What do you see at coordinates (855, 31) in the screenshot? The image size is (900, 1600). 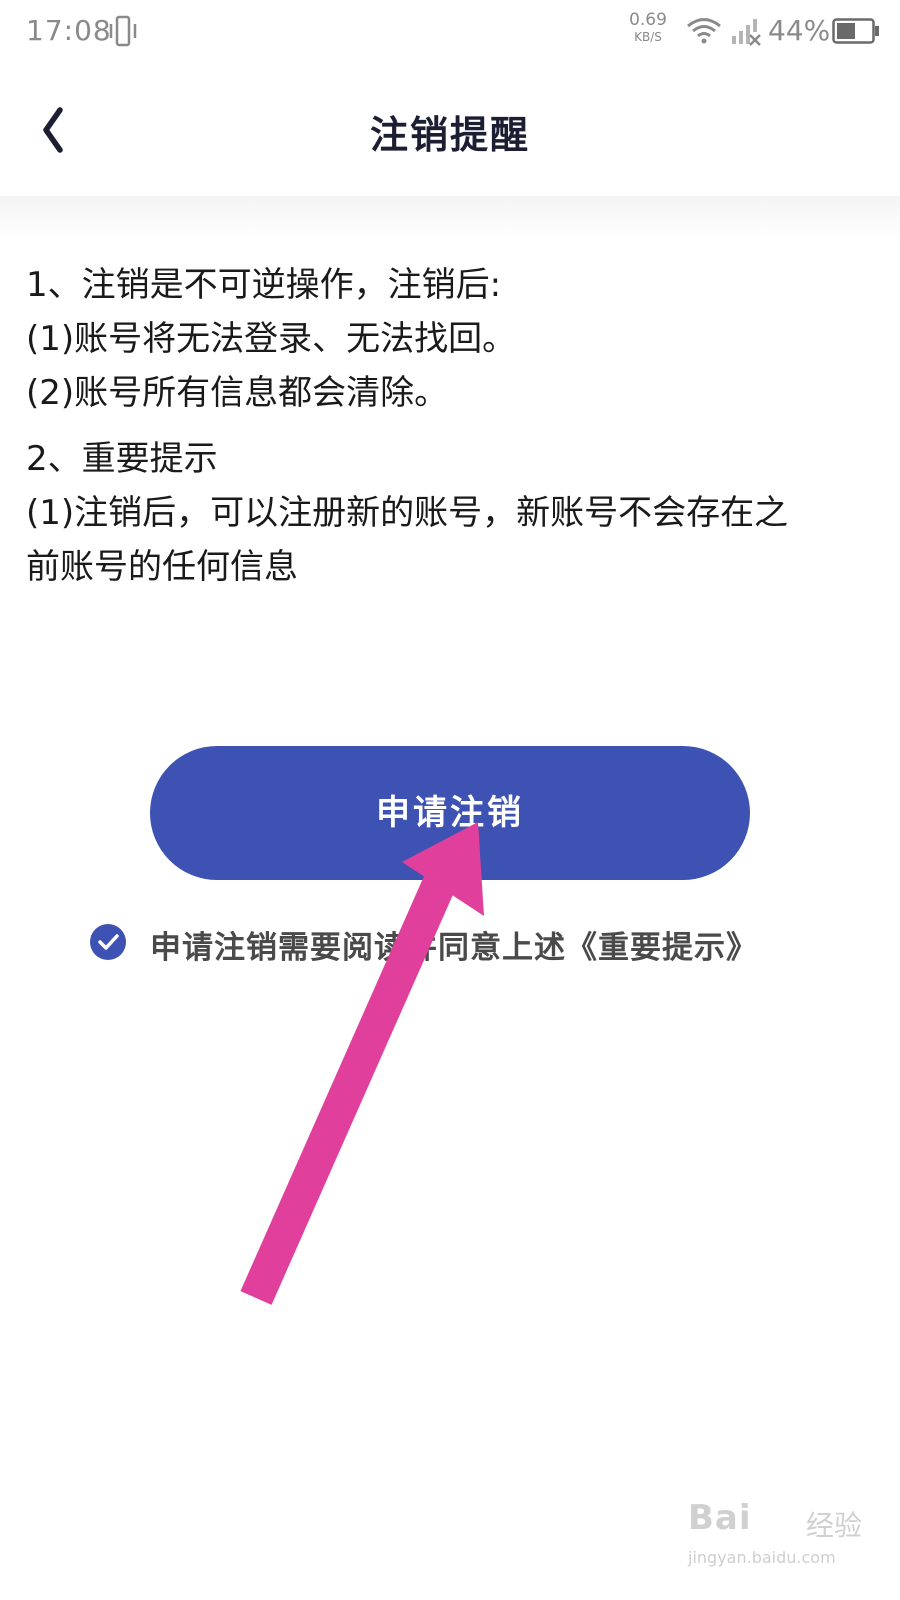 I see `battery-icon` at bounding box center [855, 31].